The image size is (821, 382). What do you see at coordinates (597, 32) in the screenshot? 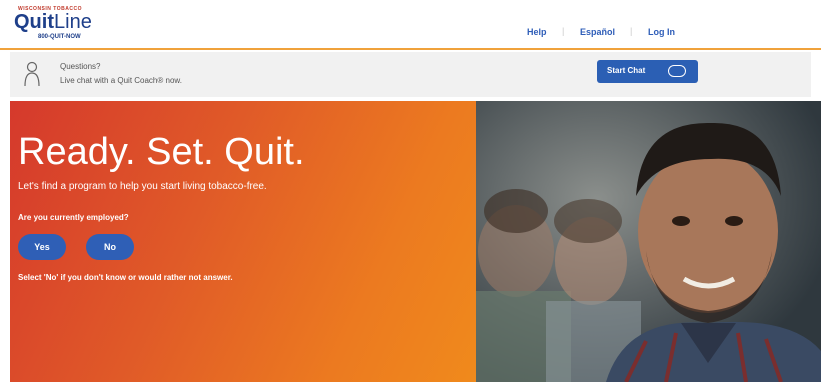
I see `nav-espanol: Español` at bounding box center [597, 32].